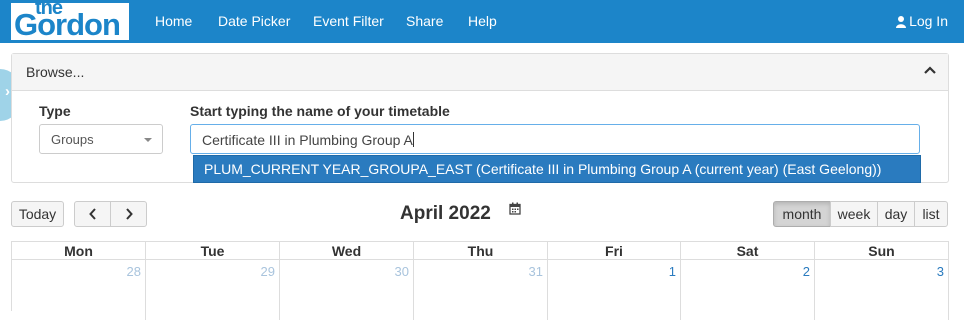  What do you see at coordinates (101, 139) in the screenshot?
I see `type-select: Groups` at bounding box center [101, 139].